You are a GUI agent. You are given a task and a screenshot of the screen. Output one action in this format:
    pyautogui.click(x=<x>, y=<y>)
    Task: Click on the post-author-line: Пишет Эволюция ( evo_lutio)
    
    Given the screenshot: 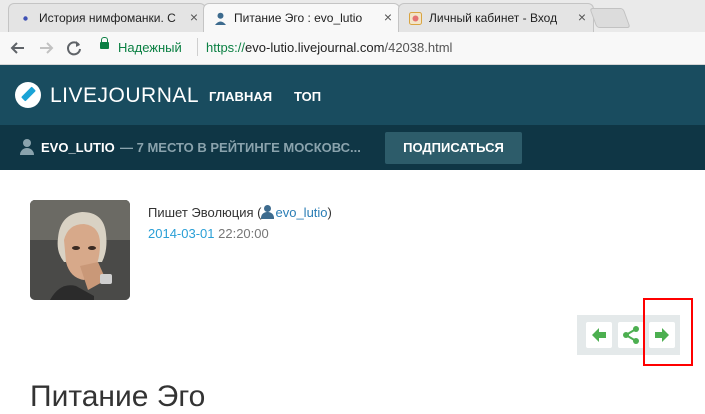 What is the action you would take?
    pyautogui.click(x=240, y=212)
    